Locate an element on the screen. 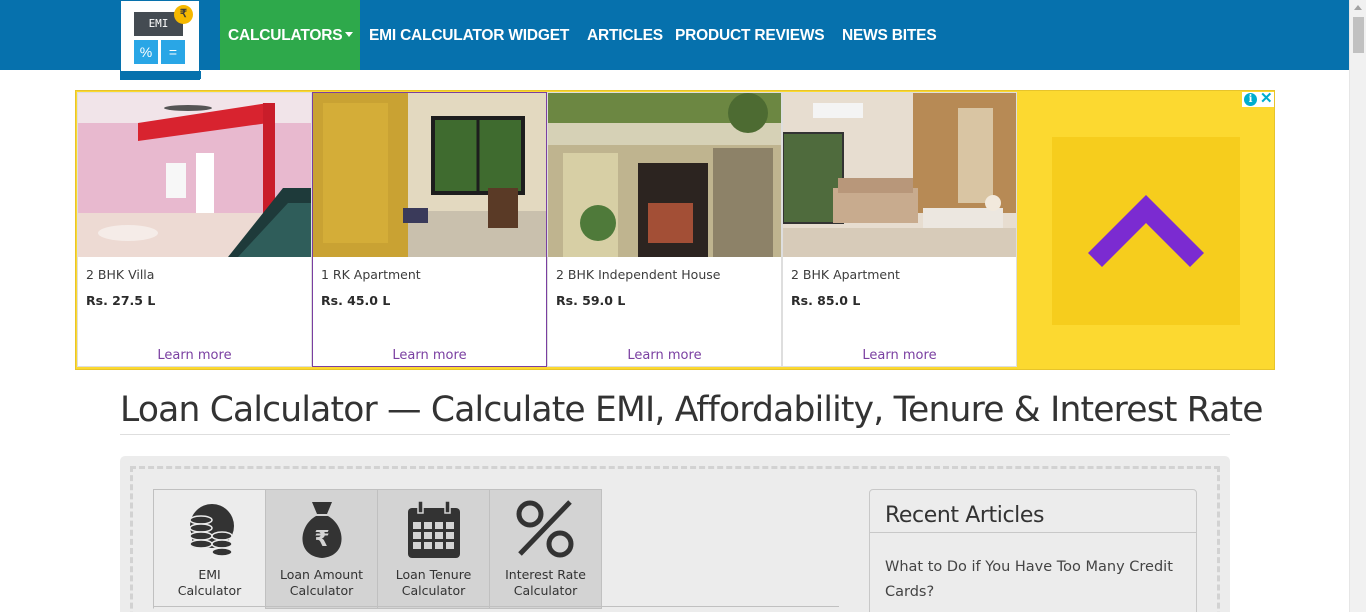 The height and width of the screenshot is (612, 1366). nav-calculators-dropdown: CALCULATORS is located at coordinates (290, 35).